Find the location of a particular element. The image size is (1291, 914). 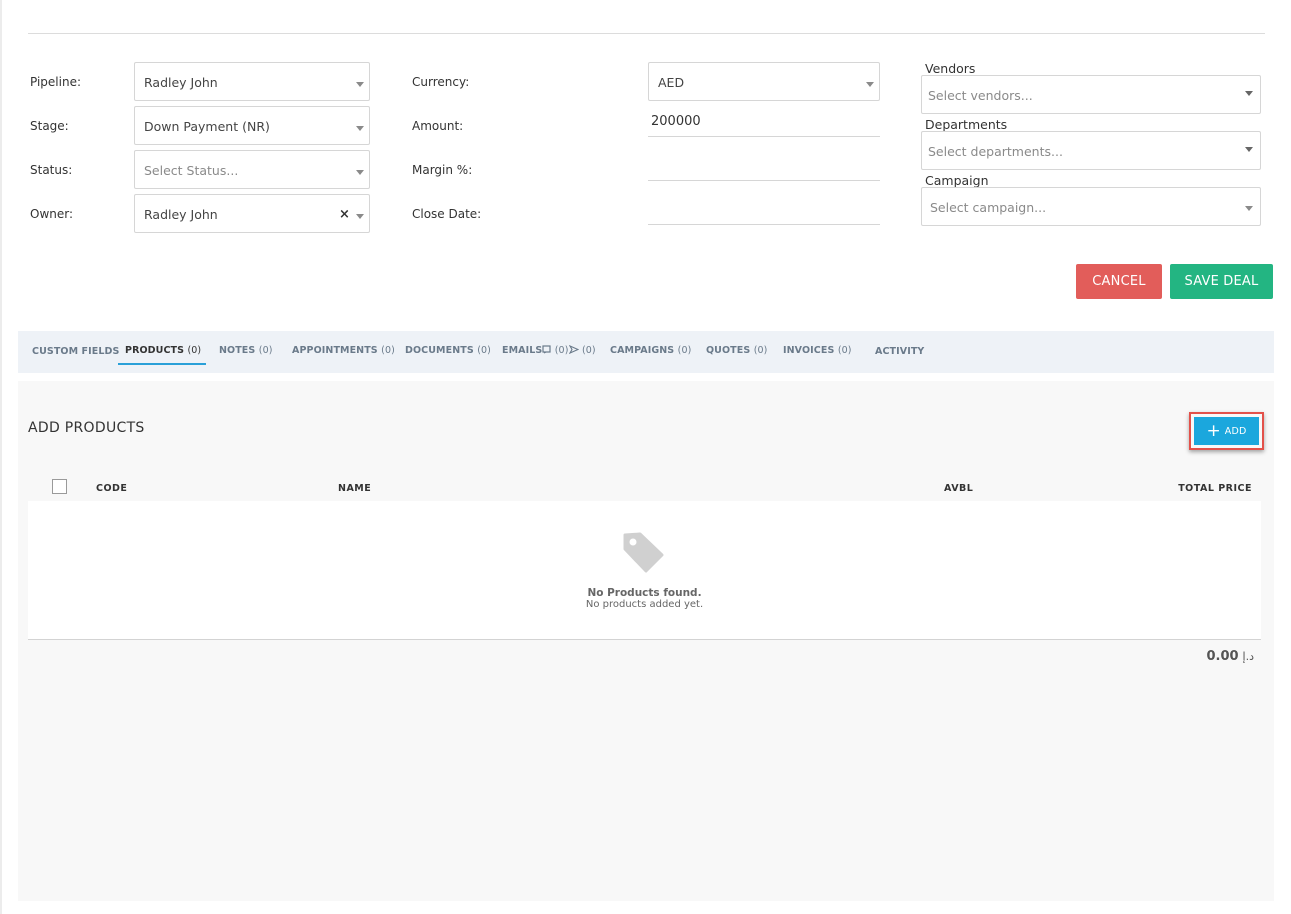

tab-label: CUSTOM FIELDS is located at coordinates (76, 351).